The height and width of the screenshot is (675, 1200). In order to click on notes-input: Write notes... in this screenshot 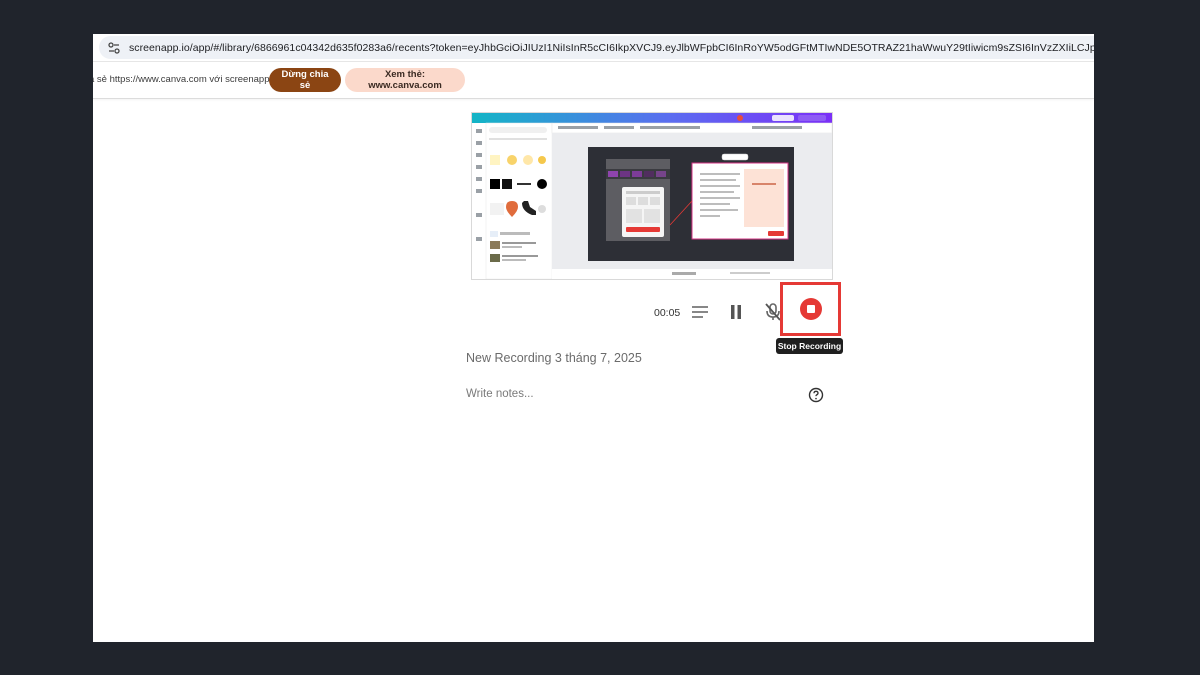, I will do `click(500, 394)`.